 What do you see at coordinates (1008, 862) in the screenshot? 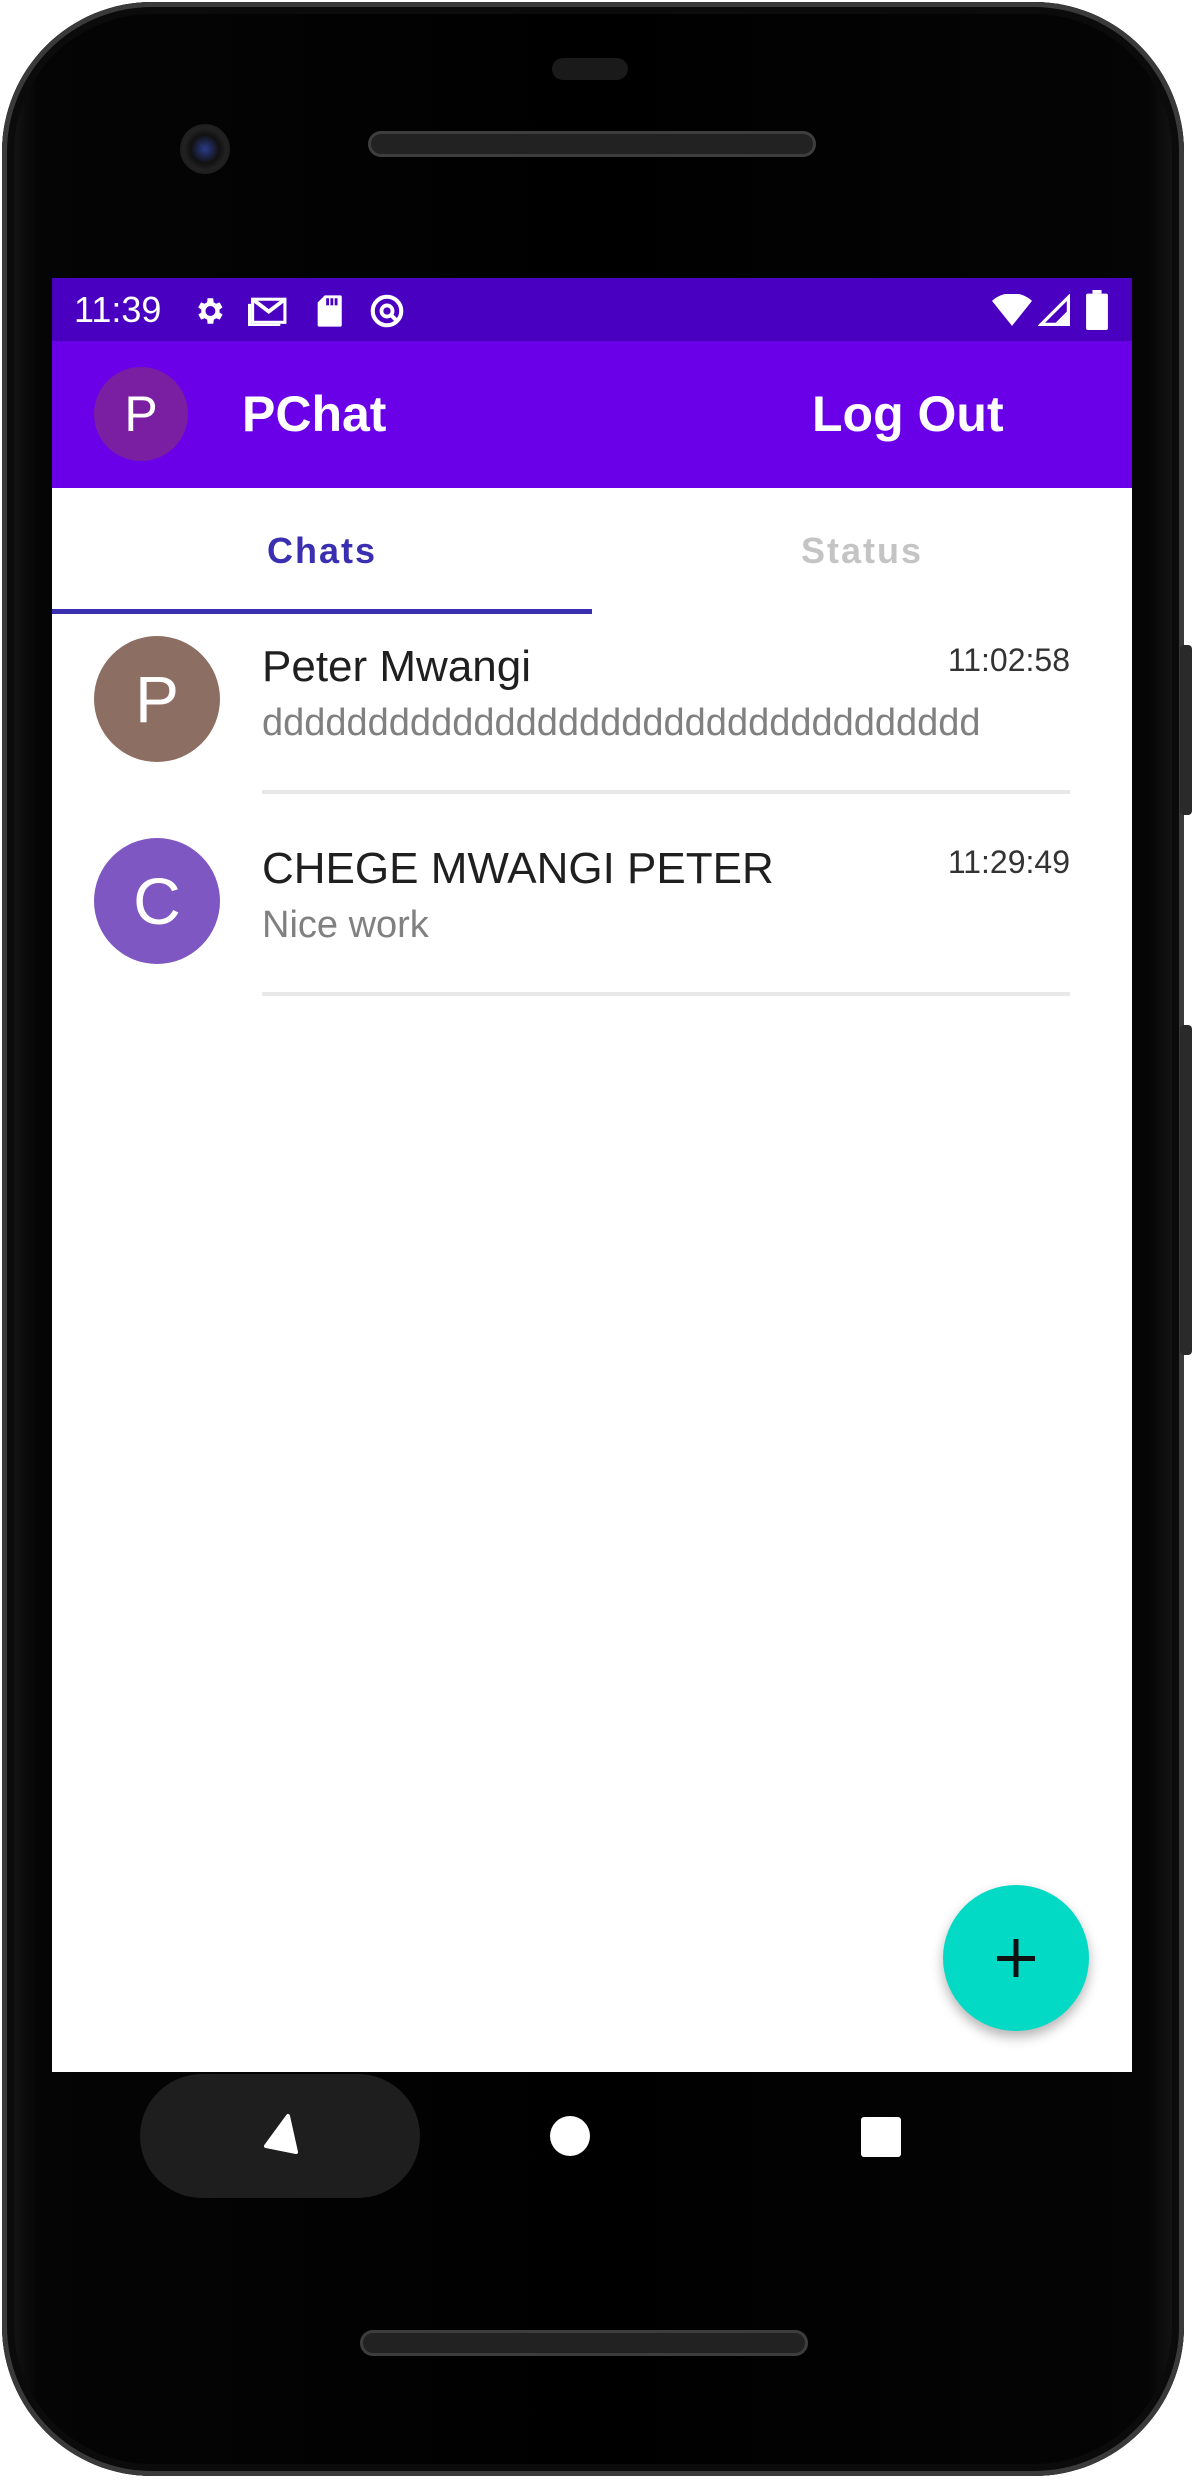
I see `chat-time: 11:29:49` at bounding box center [1008, 862].